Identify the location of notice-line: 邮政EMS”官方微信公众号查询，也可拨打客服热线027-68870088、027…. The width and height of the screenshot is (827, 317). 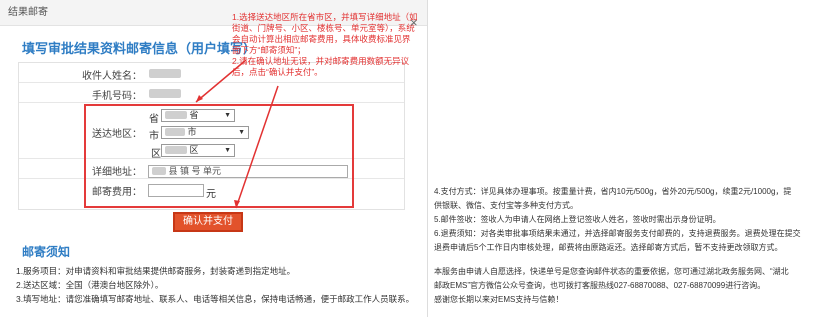
(600, 285).